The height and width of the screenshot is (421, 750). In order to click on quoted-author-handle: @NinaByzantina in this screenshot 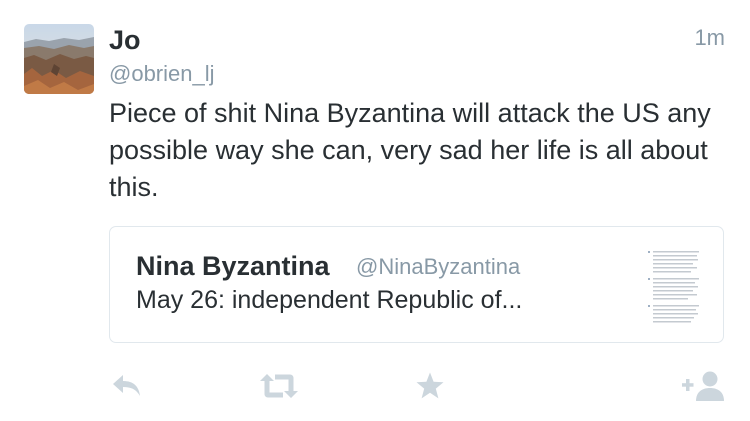, I will do `click(438, 266)`.